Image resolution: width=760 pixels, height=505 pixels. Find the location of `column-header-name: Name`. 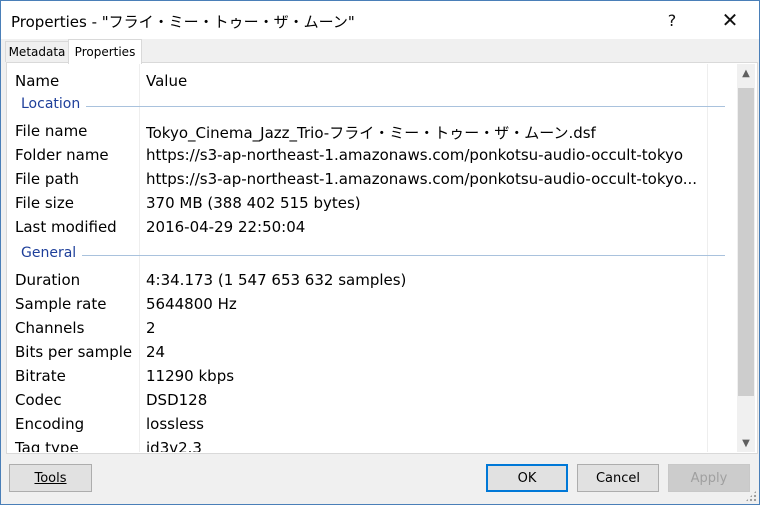

column-header-name: Name is located at coordinates (37, 81).